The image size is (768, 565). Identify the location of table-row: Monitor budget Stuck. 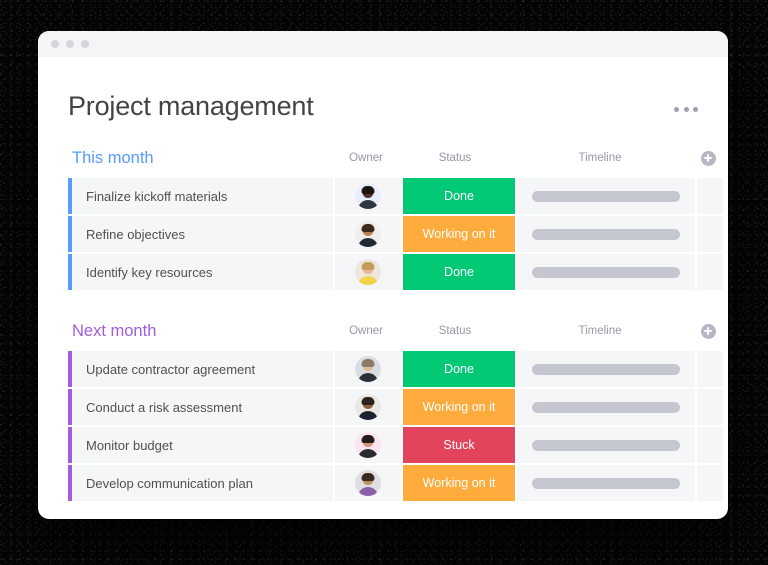
(395, 445).